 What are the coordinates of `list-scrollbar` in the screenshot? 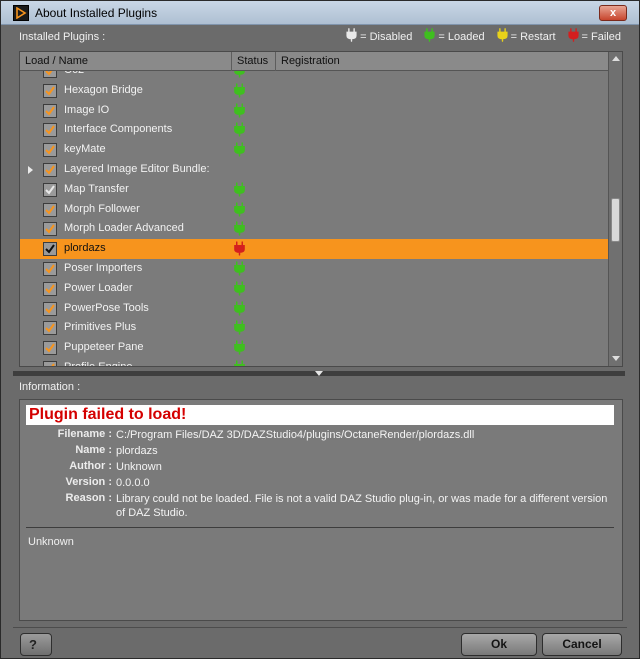 It's located at (615, 209).